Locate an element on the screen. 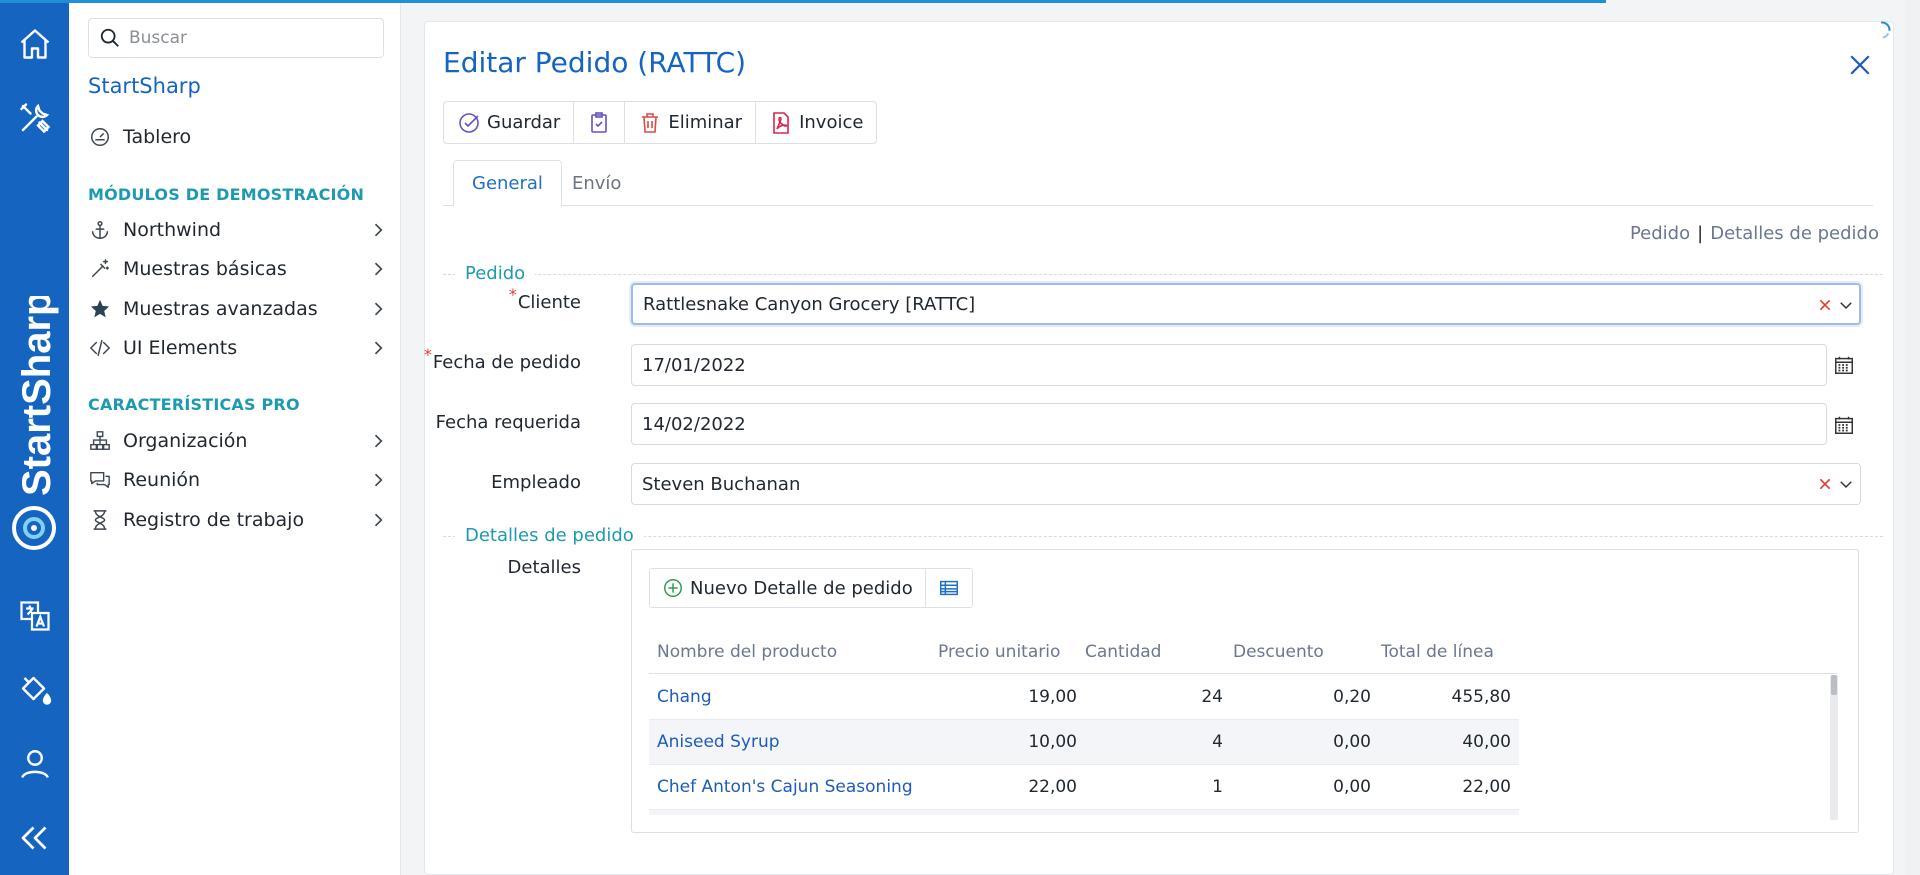  delete-button: Eliminar is located at coordinates (691, 122).